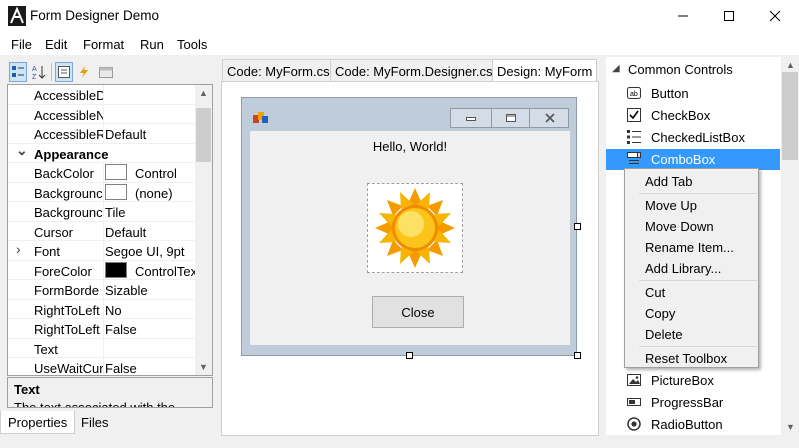 The height and width of the screenshot is (448, 799). I want to click on property-row: UseWaitCur False, so click(102, 366).